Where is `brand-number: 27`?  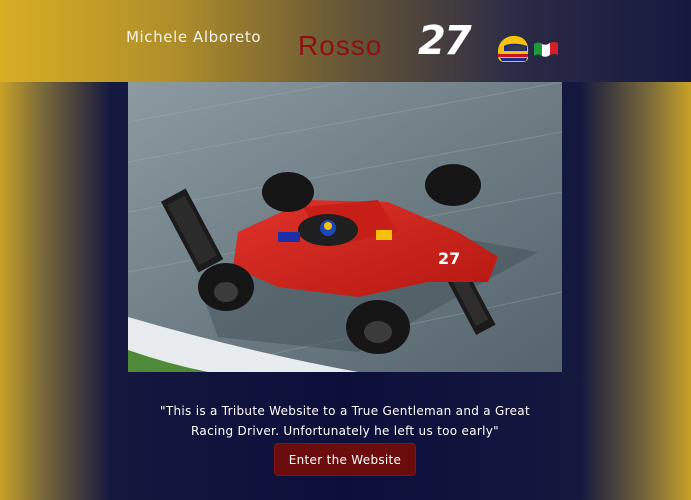
brand-number: 27 is located at coordinates (445, 41).